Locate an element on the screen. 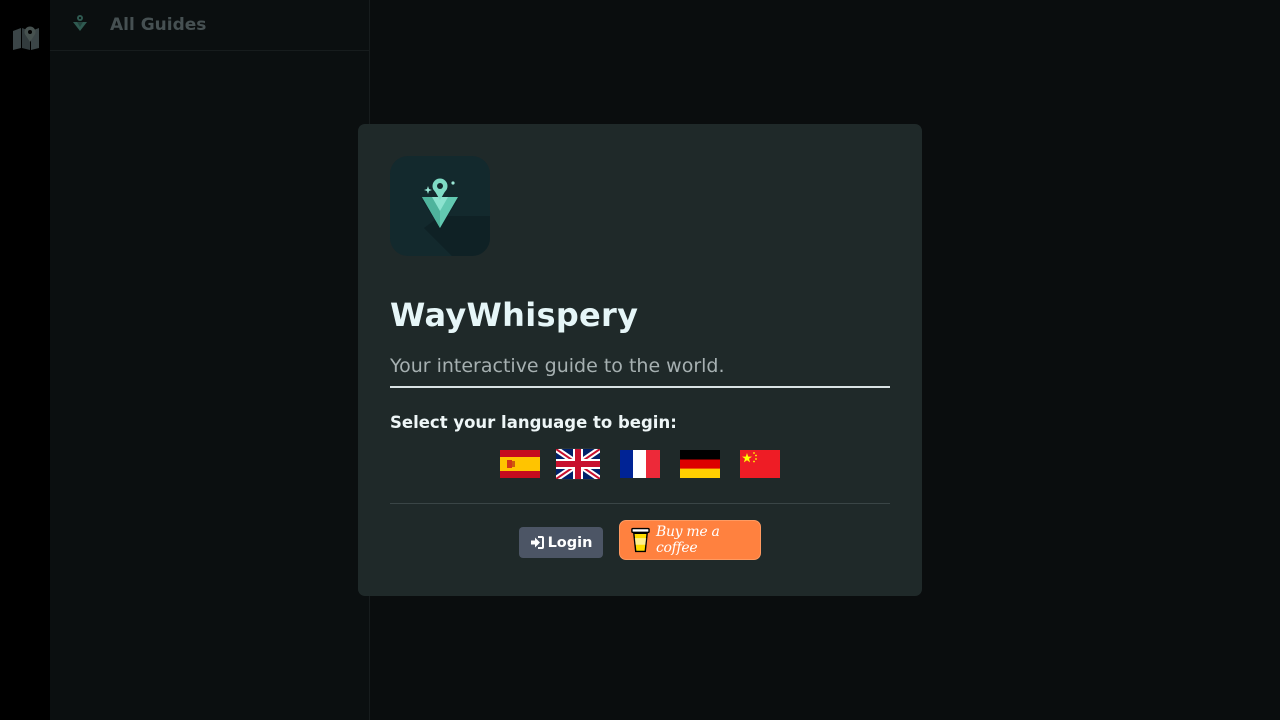  login-button: Login is located at coordinates (561, 542).